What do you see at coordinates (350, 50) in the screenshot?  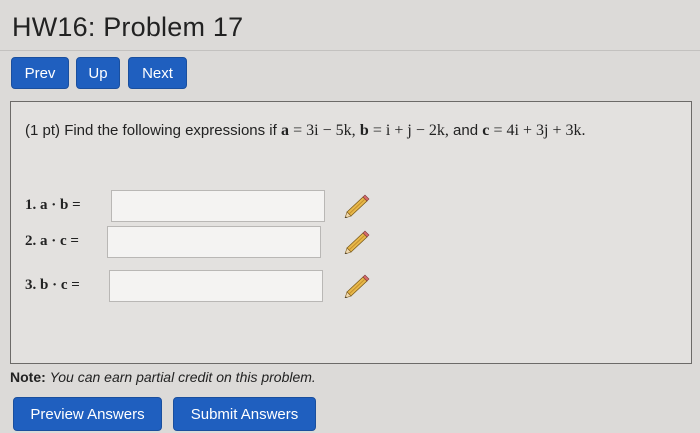 I see `title-divider` at bounding box center [350, 50].